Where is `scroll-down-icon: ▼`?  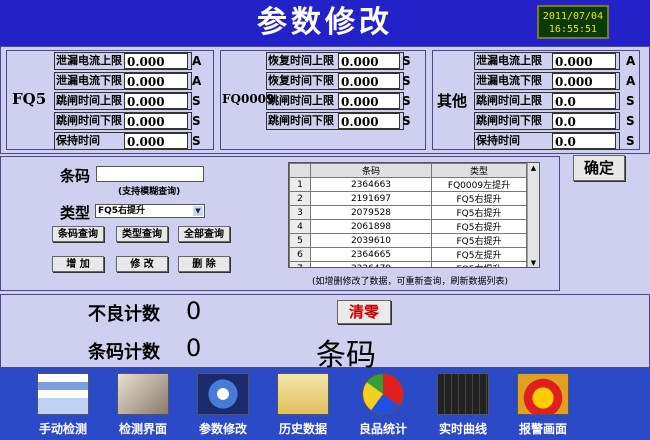
scroll-down-icon: ▼ is located at coordinates (533, 263).